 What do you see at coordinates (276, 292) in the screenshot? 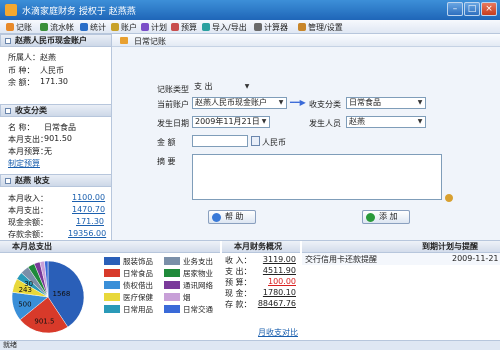
I see `finance-value: 1780.10` at bounding box center [276, 292].